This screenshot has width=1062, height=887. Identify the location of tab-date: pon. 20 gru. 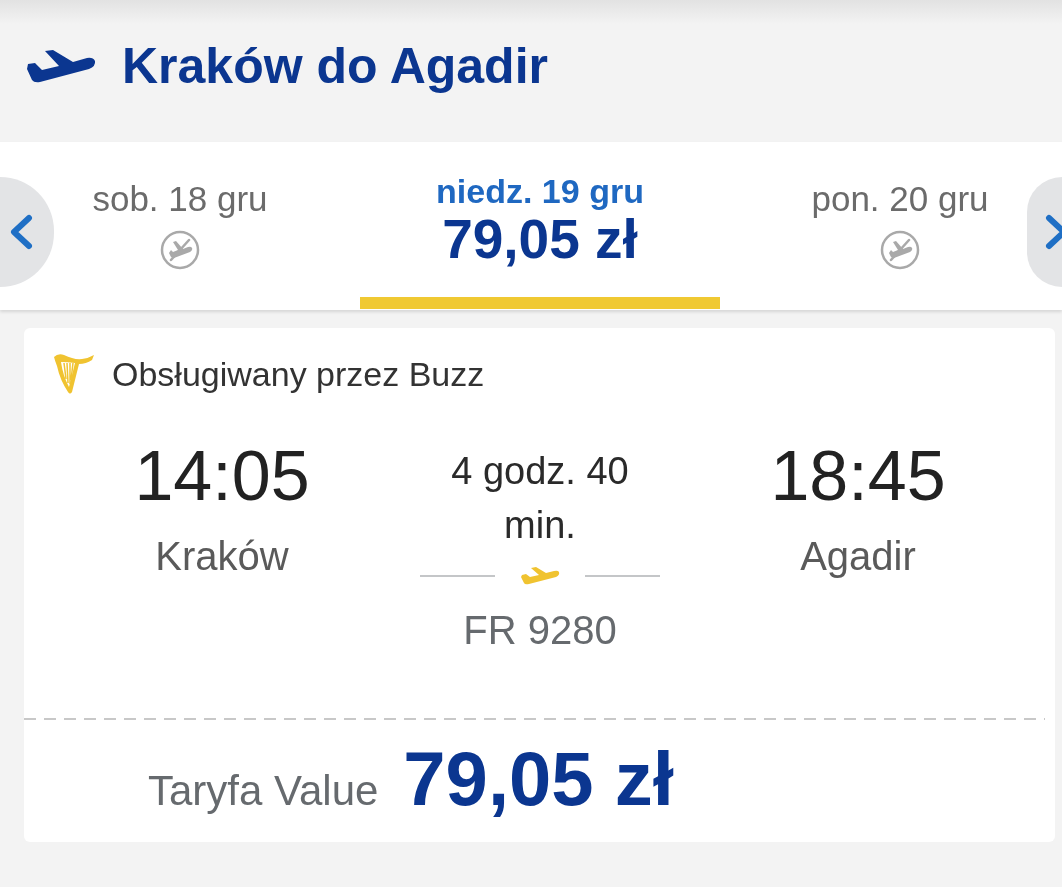
(900, 199).